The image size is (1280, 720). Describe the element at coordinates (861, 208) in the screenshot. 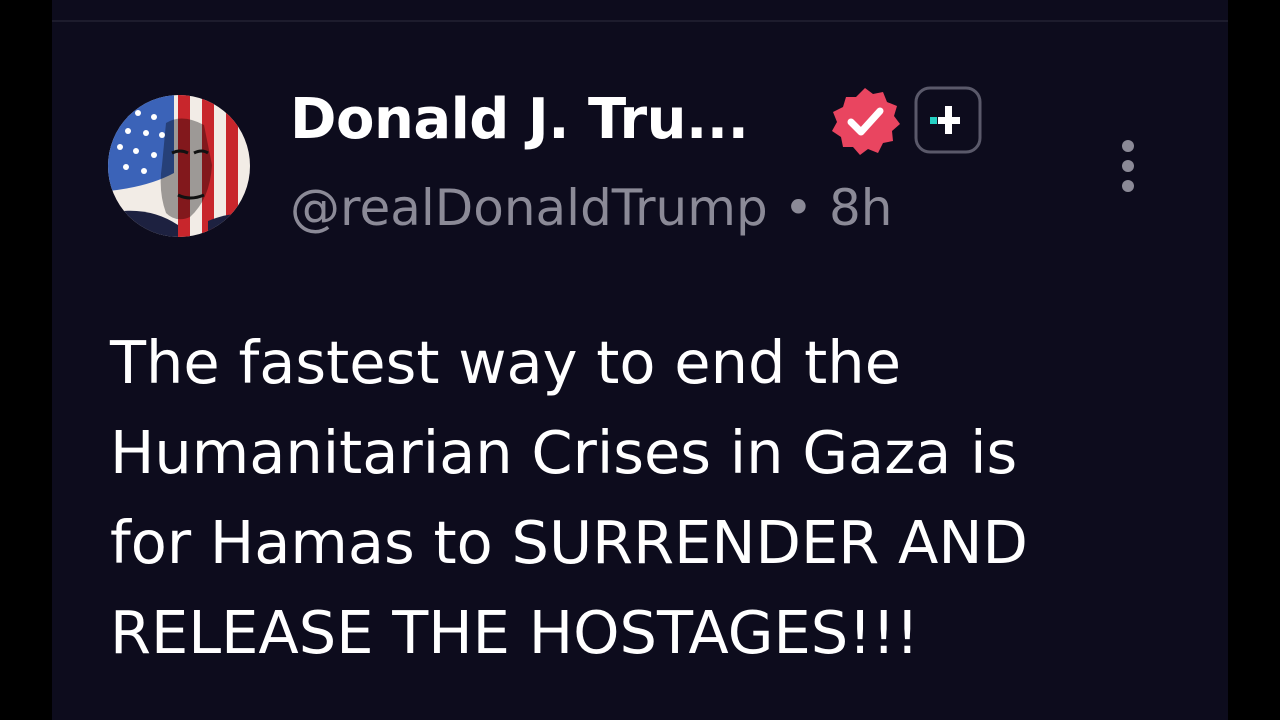

I see `post-timestamp: 8h` at that location.